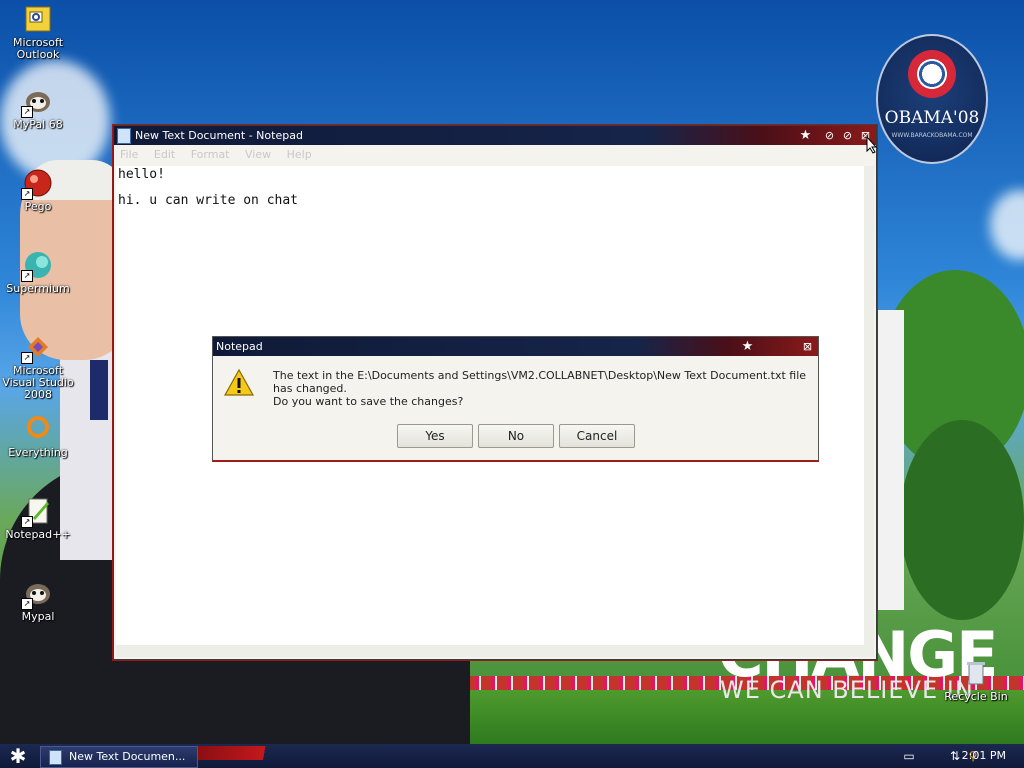 The height and width of the screenshot is (768, 1024). I want to click on desktop-icon-mypal: ↗ Mypal, so click(38, 600).